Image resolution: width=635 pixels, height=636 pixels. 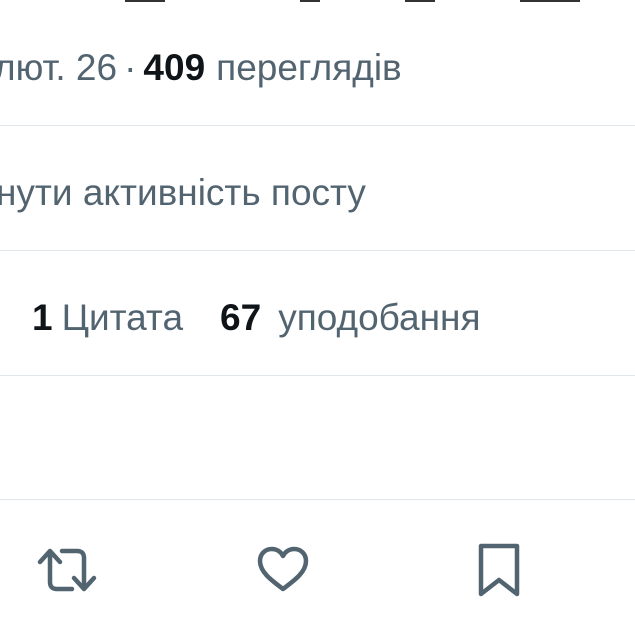 I want to click on bookmark-icon, so click(x=499, y=570).